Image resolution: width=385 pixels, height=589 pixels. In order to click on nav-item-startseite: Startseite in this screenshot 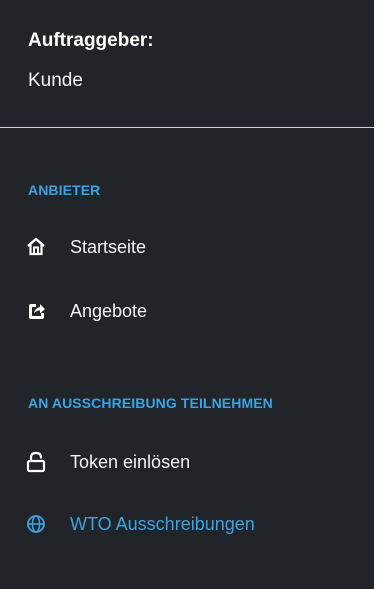, I will do `click(86, 247)`.